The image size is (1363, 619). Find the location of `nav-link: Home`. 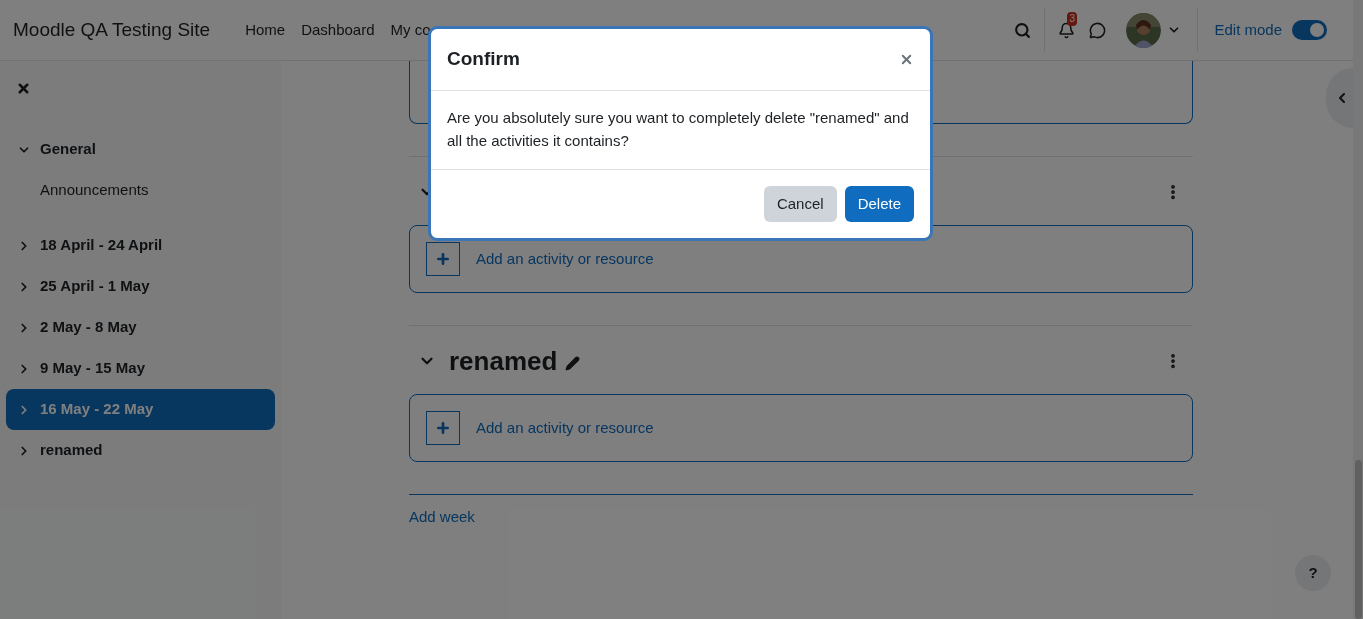

nav-link: Home is located at coordinates (265, 30).